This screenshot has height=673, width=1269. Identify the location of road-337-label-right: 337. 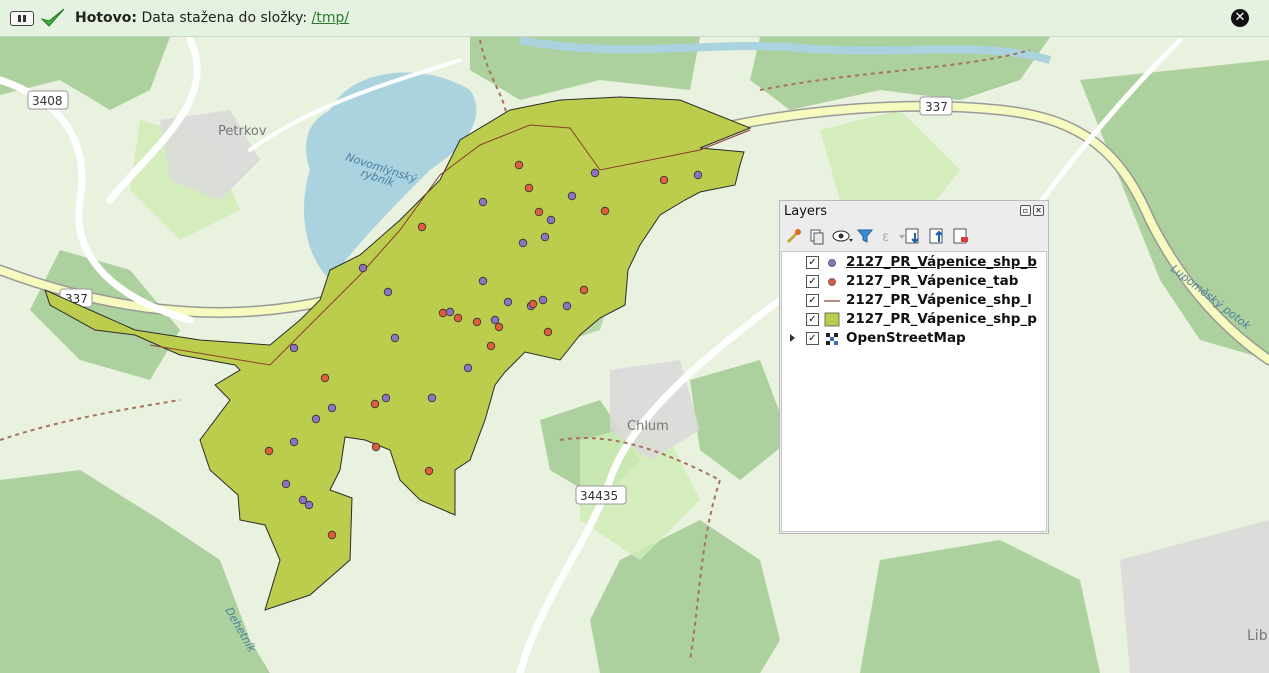
(936, 107).